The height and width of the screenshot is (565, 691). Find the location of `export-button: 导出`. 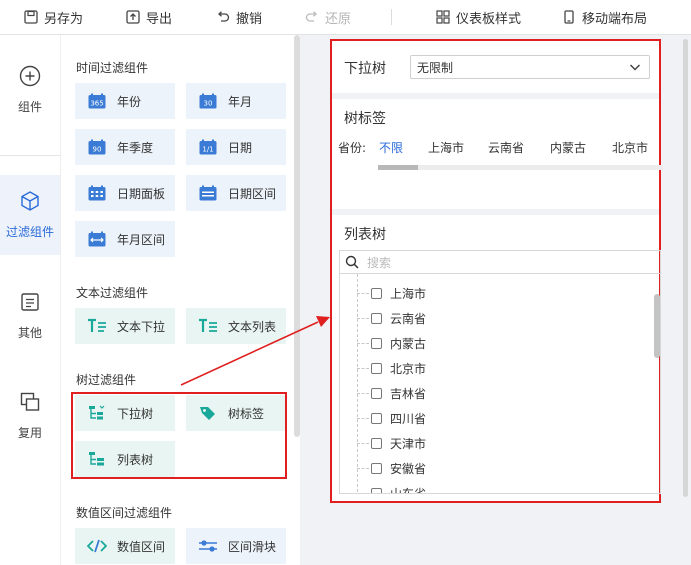

export-button: 导出 is located at coordinates (149, 17).